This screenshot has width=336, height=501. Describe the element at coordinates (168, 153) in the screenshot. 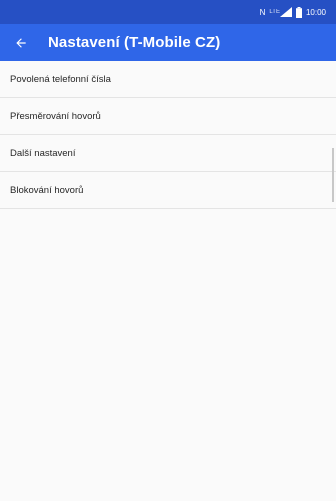

I see `list-item-additional-settings: Další nastavení` at that location.